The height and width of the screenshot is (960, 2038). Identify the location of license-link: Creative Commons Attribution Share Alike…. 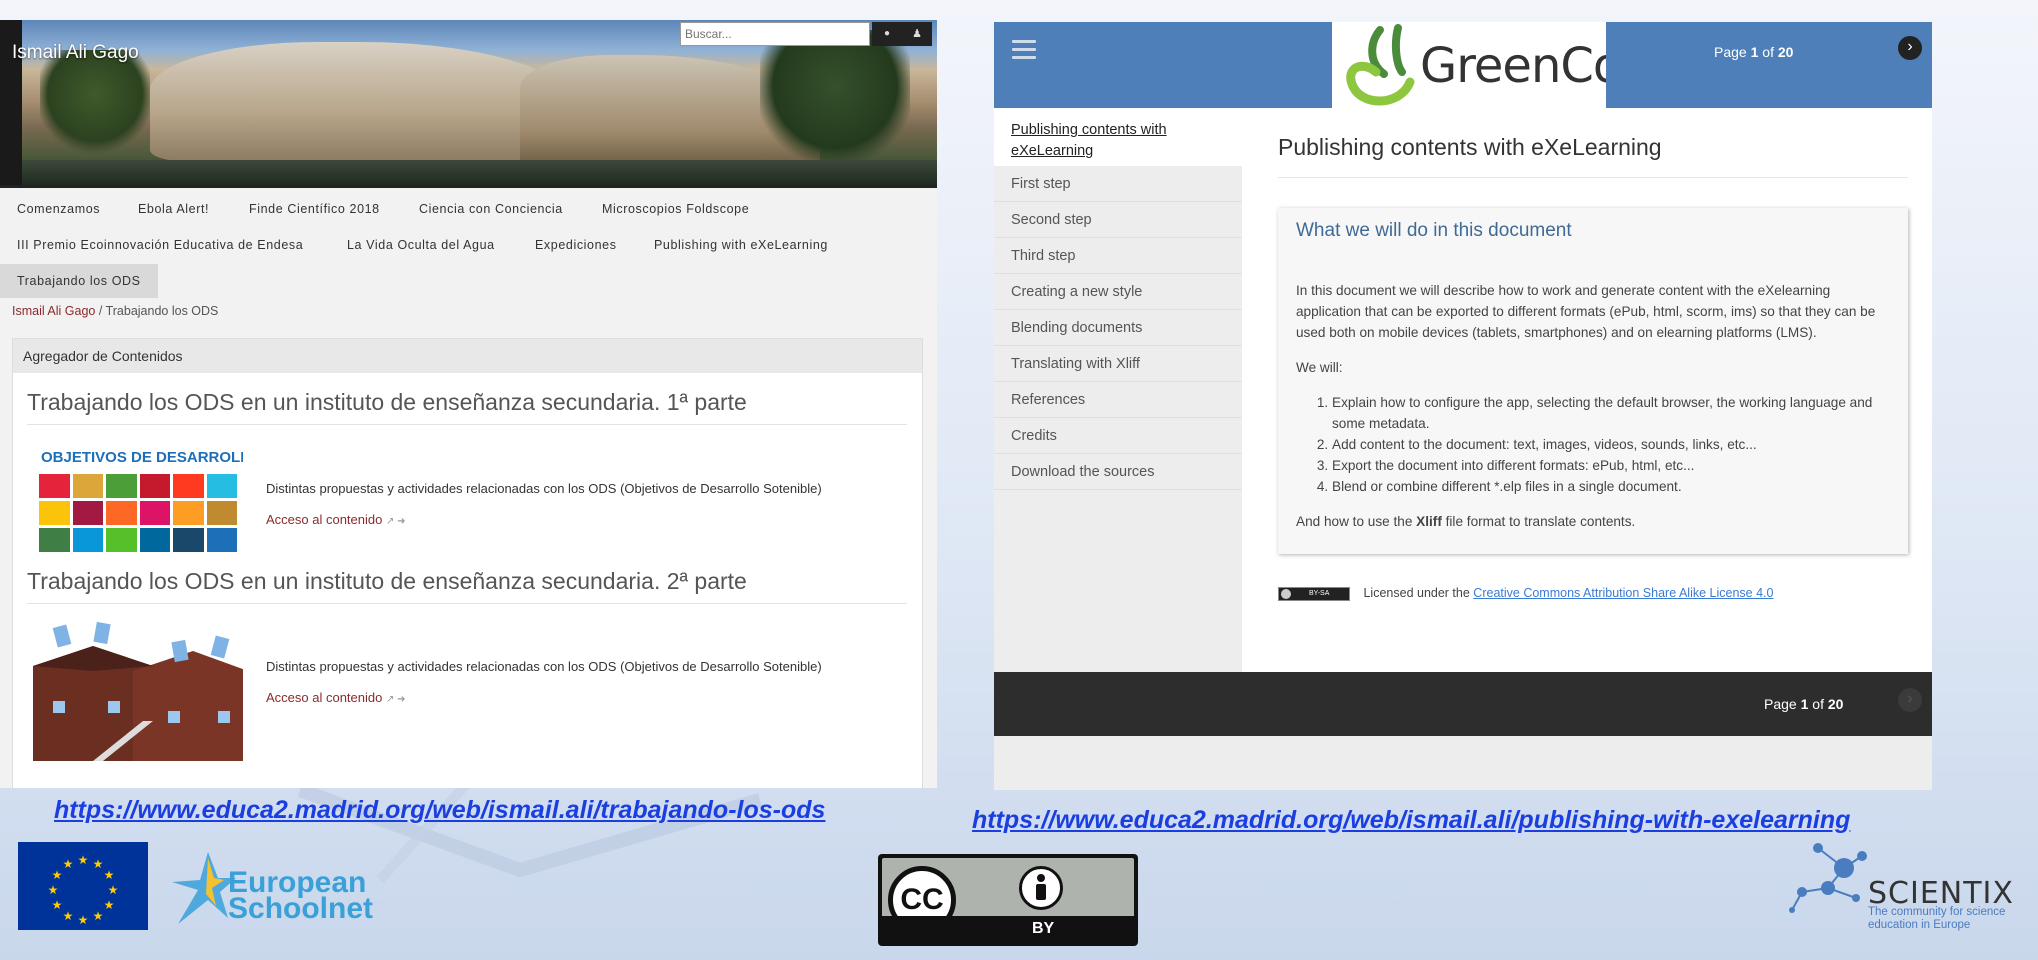
(1623, 593).